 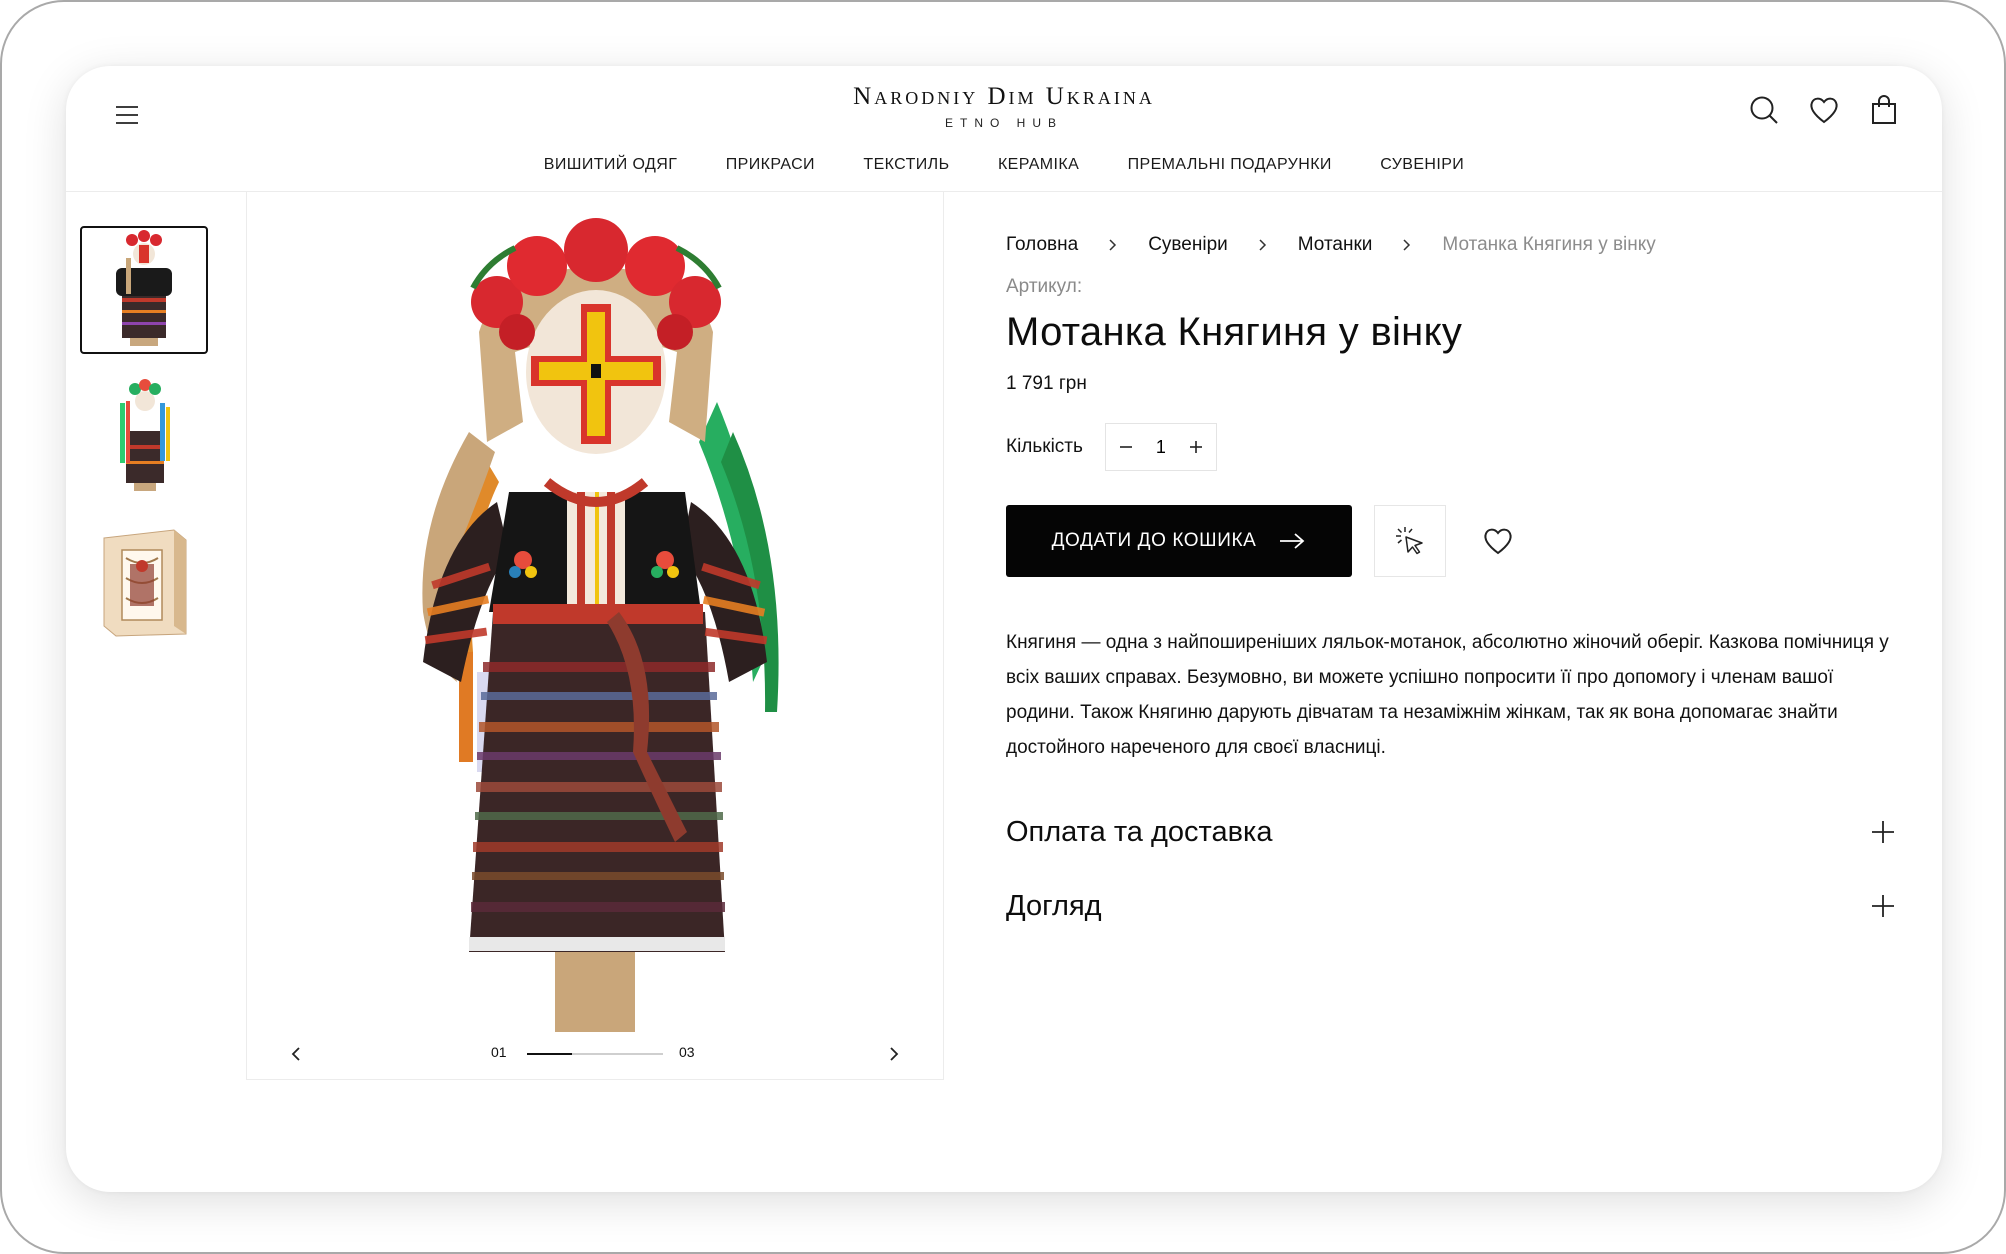 I want to click on logo-subtitle: ETNO HUB, so click(x=1003, y=123).